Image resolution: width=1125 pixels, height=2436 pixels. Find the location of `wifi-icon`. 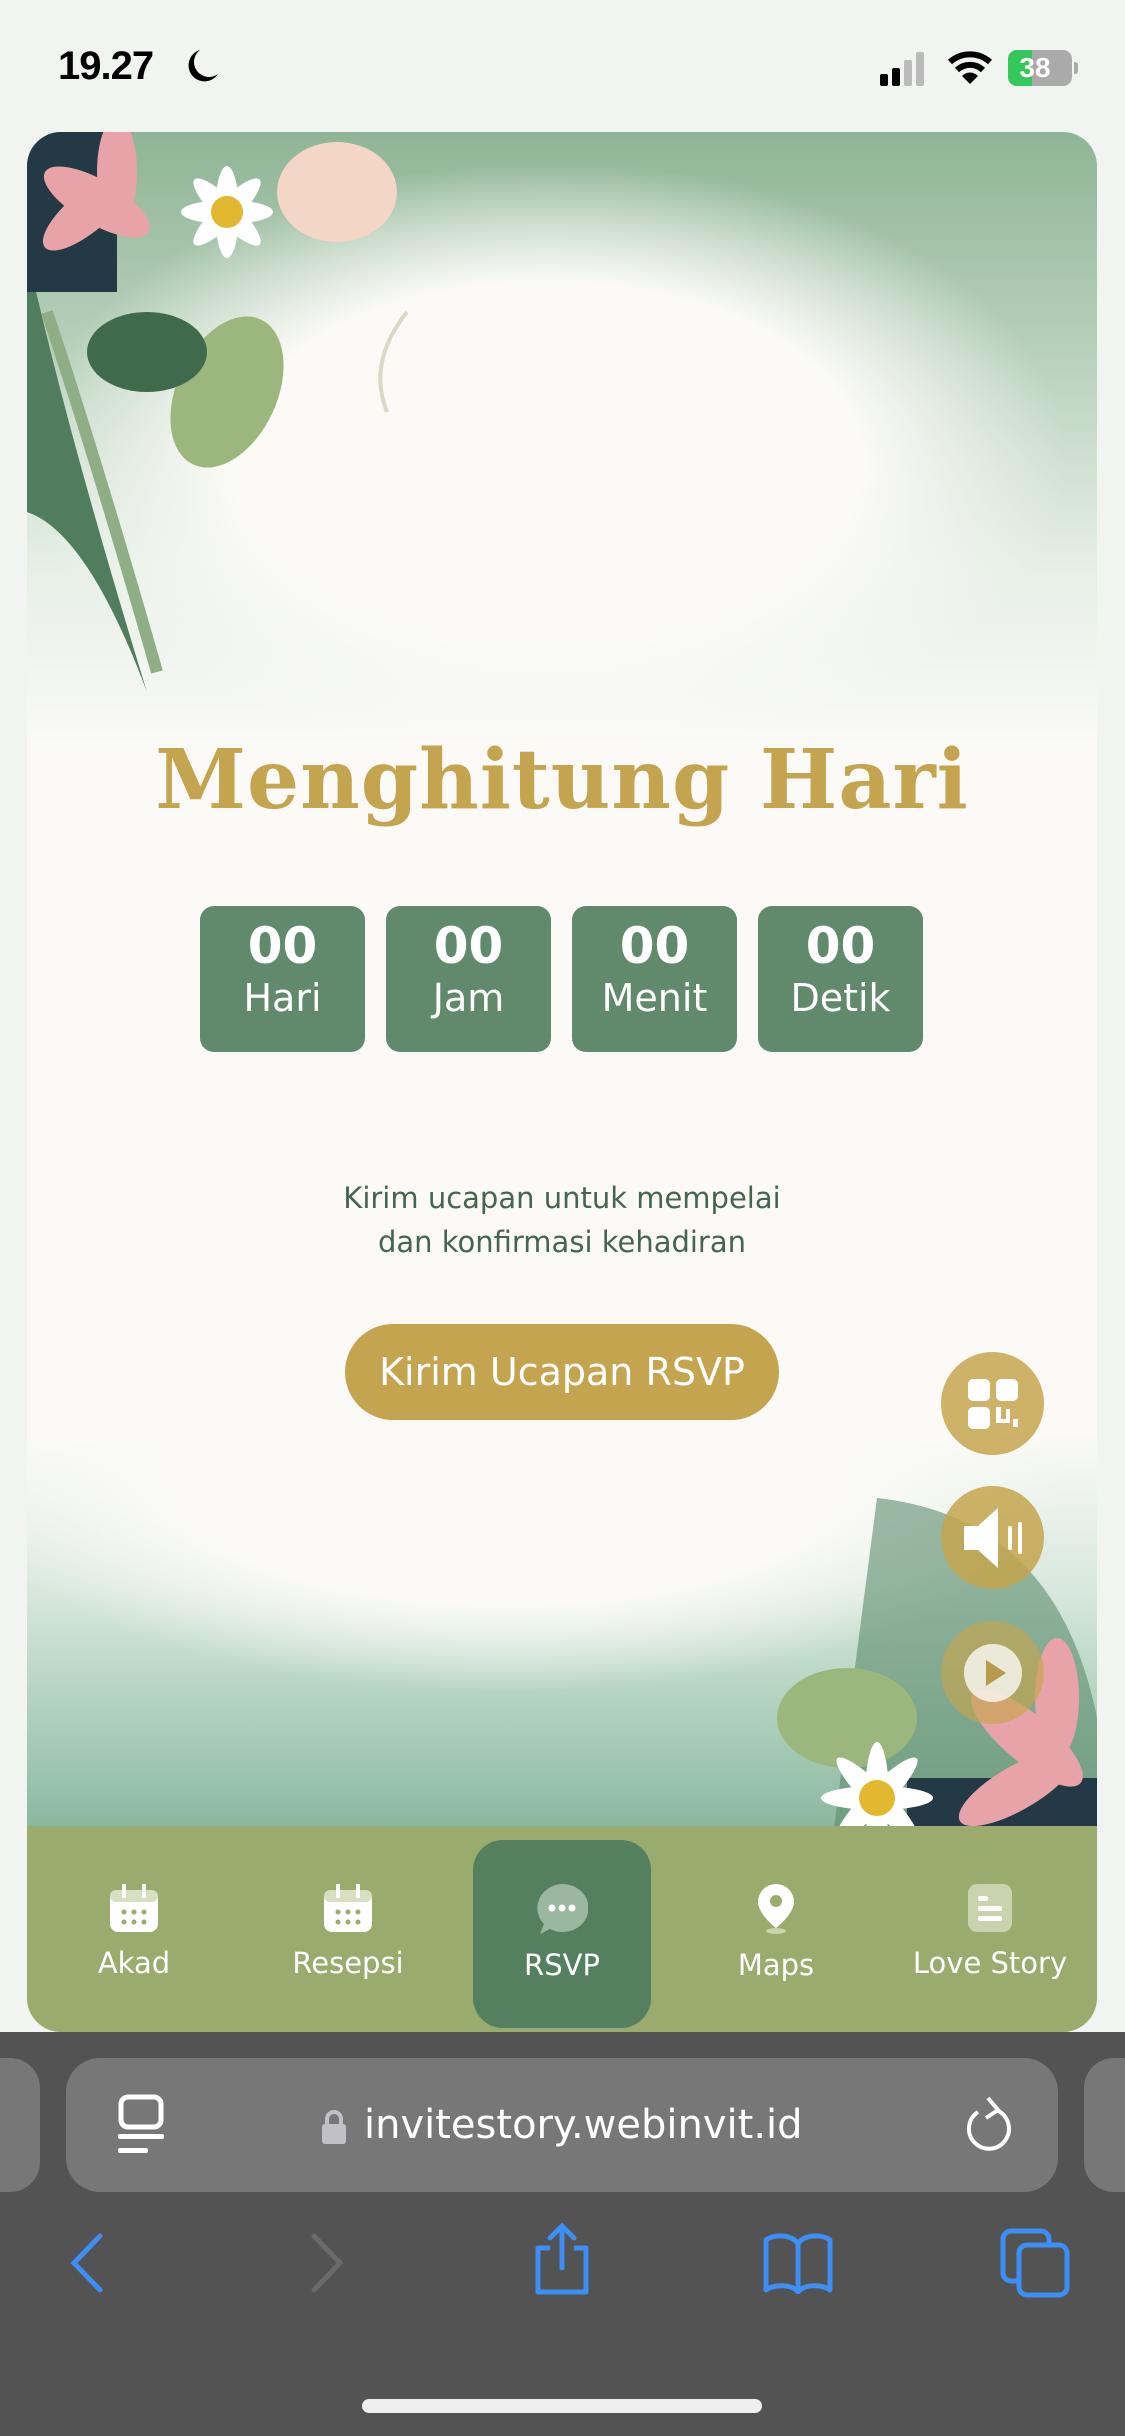

wifi-icon is located at coordinates (970, 67).